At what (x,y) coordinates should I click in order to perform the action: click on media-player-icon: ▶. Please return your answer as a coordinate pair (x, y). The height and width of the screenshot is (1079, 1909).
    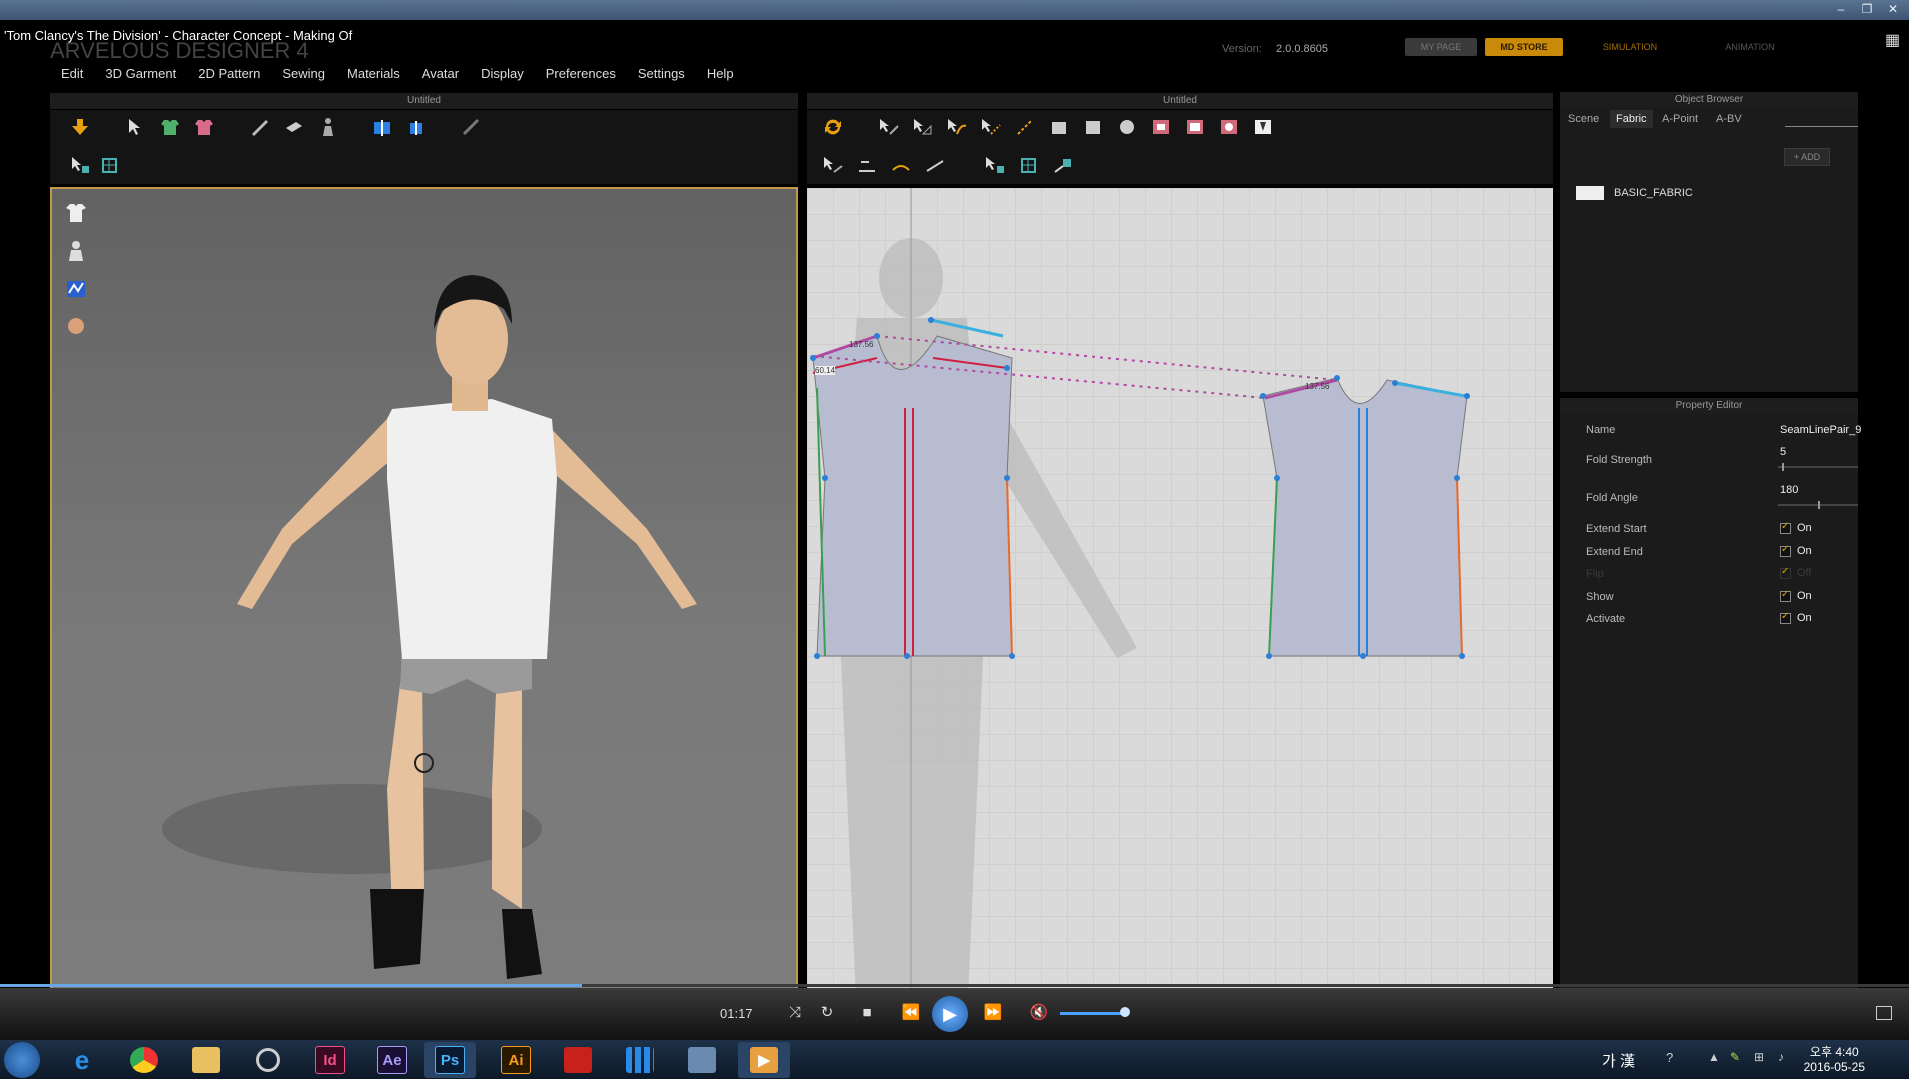
    Looking at the image, I should click on (764, 1060).